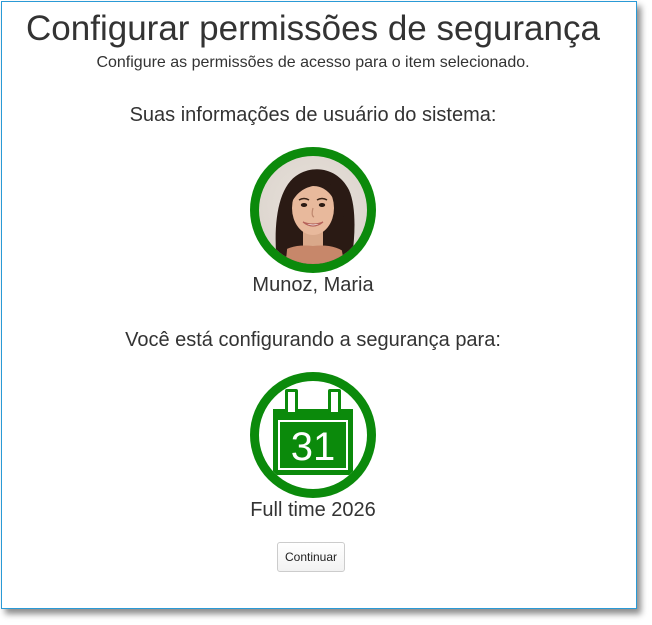  Describe the element at coordinates (313, 285) in the screenshot. I see `user-name: Munoz, Maria` at that location.